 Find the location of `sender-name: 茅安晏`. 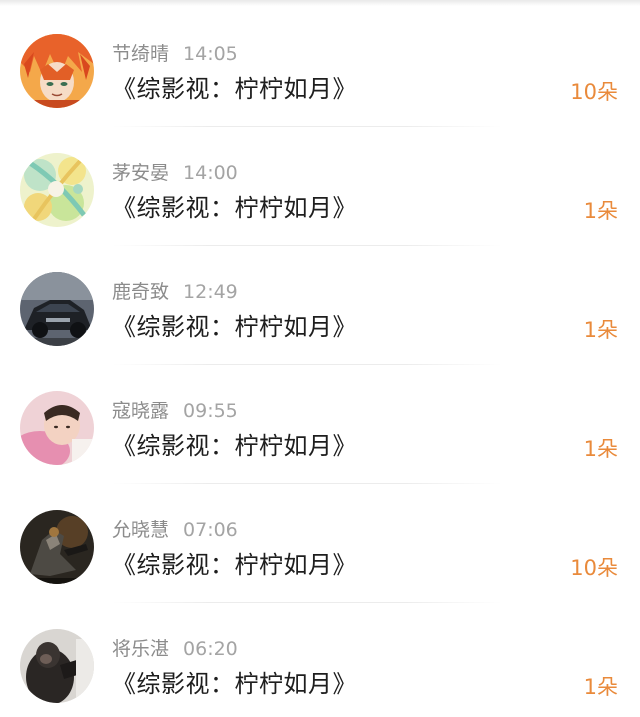

sender-name: 茅安晏 is located at coordinates (140, 173).